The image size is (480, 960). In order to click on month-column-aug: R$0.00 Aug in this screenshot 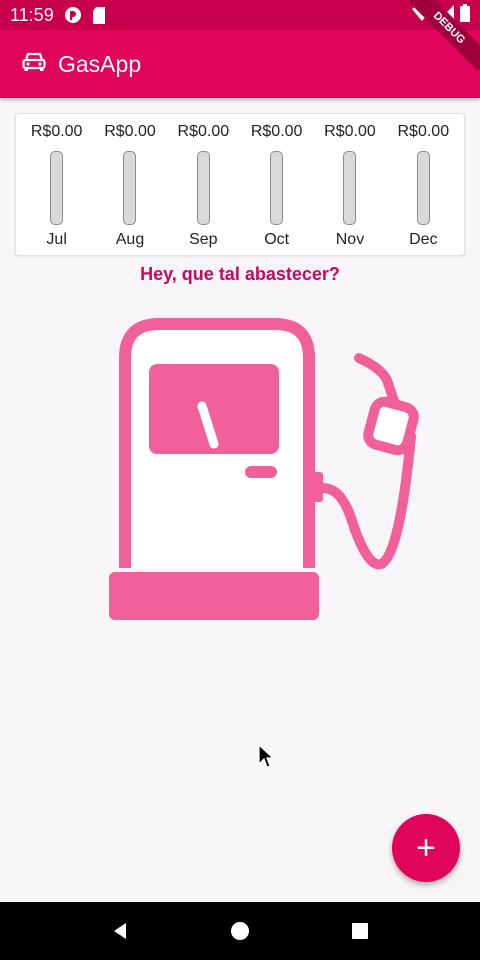, I will do `click(130, 186)`.